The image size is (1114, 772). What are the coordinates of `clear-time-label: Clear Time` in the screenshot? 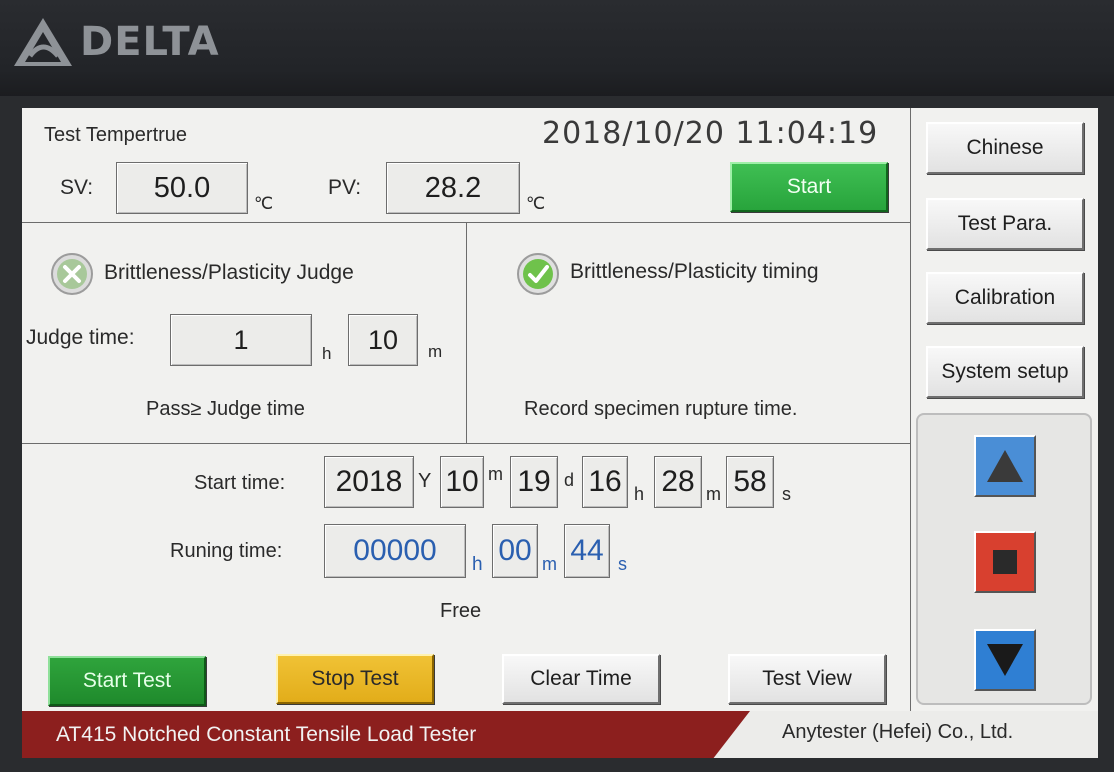 It's located at (581, 678).